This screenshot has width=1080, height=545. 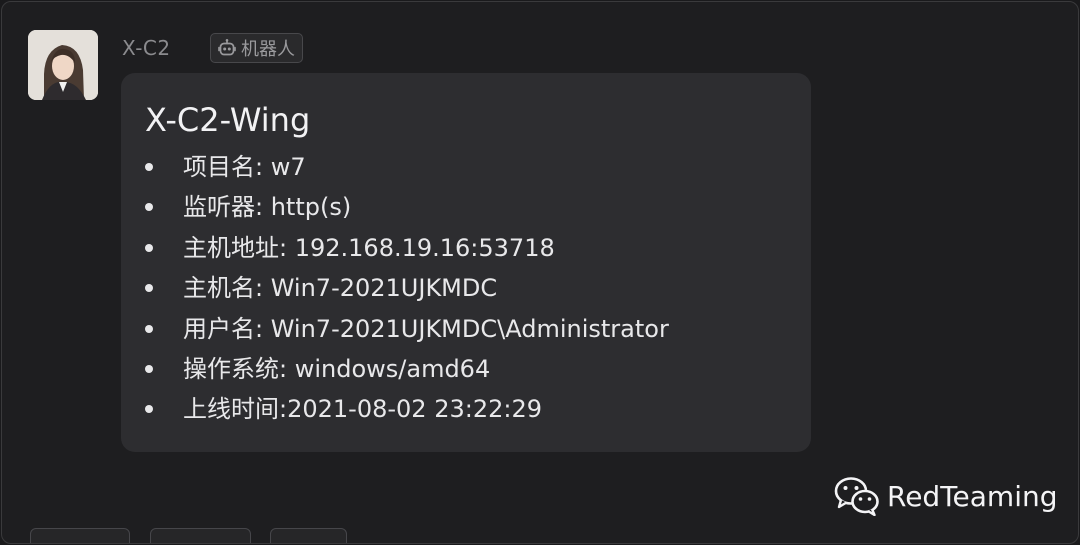 What do you see at coordinates (308, 535) in the screenshot?
I see `more-button: 更多` at bounding box center [308, 535].